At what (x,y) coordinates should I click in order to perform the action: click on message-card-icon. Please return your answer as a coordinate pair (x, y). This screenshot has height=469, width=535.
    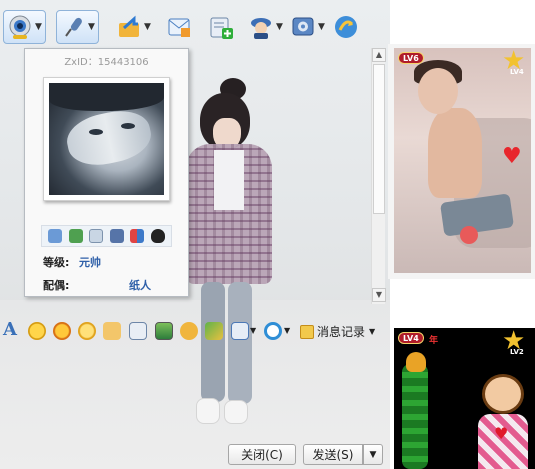
    Looking at the image, I should click on (179, 27).